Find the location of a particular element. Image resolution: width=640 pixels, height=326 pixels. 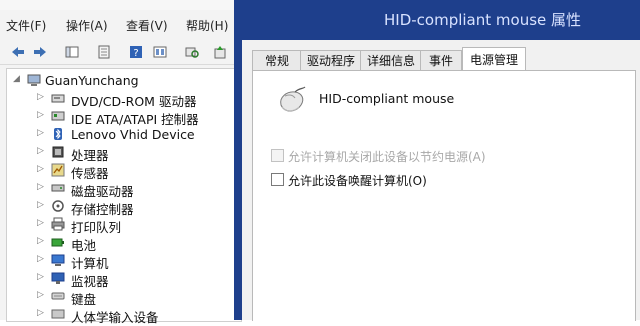

computer-icon is located at coordinates (58, 260).